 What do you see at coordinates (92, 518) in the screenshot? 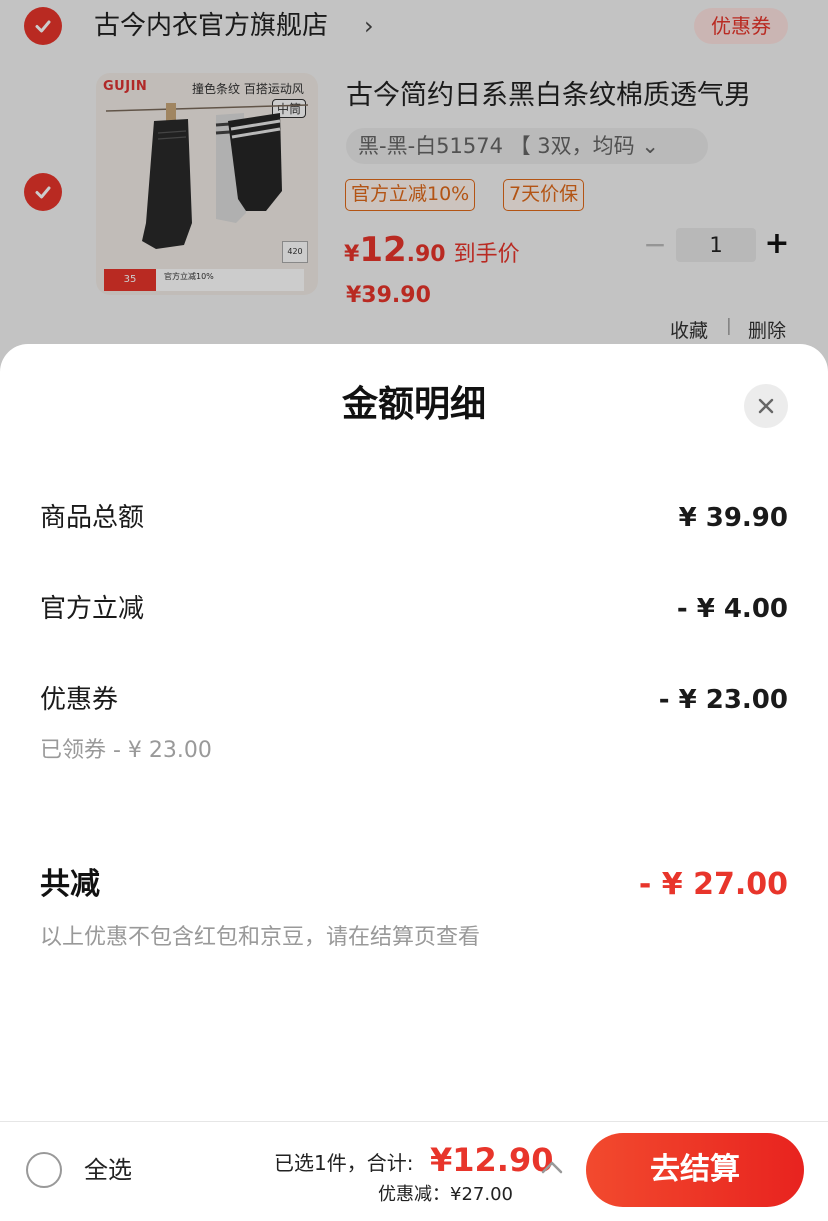
I see `row-label-goods-total: 商品总额` at bounding box center [92, 518].